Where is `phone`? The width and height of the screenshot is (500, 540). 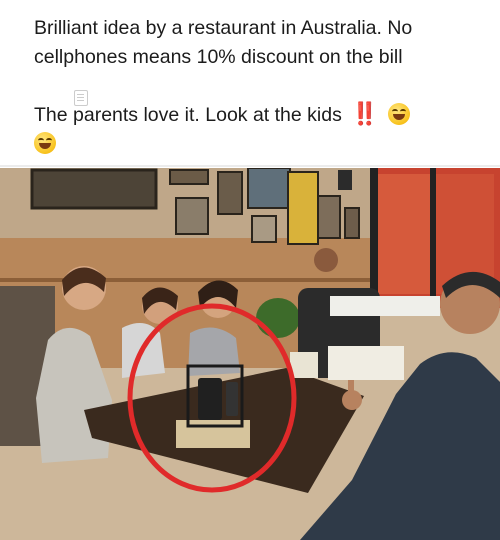
phone is located at coordinates (210, 399).